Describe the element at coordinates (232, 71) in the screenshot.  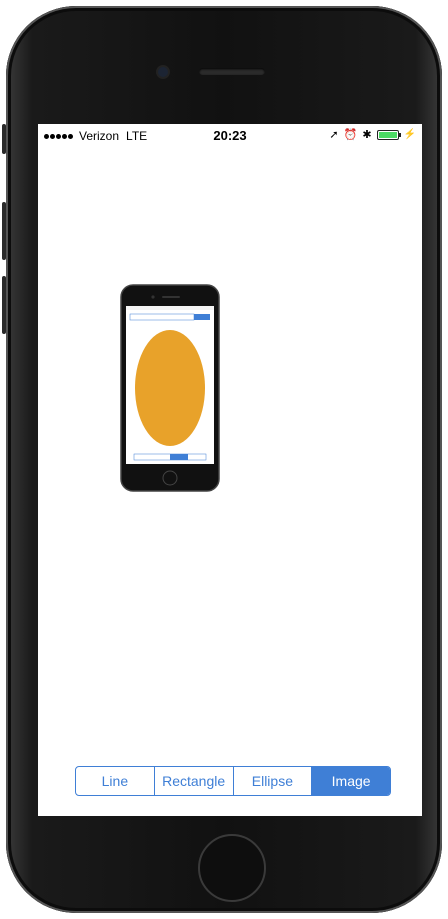
I see `earpiece-speaker` at that location.